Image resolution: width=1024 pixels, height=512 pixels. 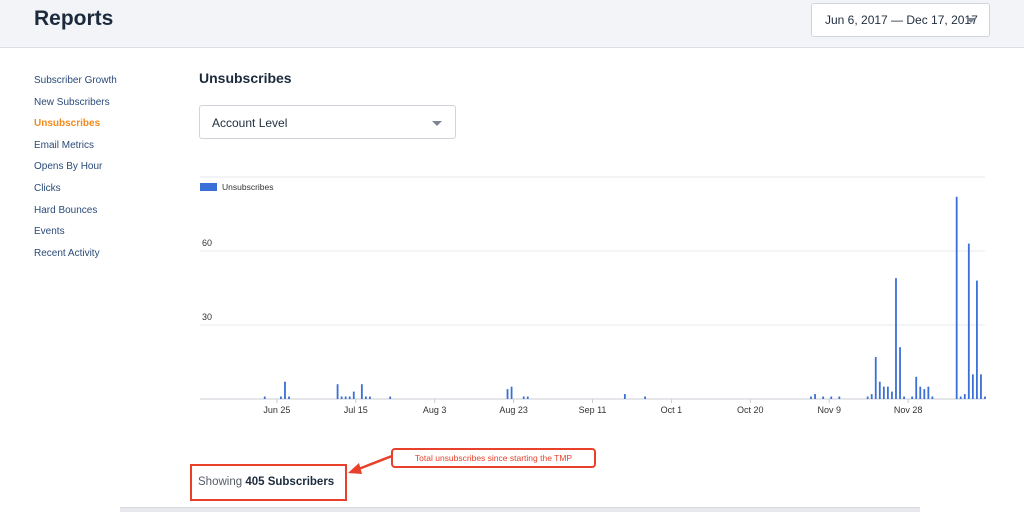 What do you see at coordinates (75, 128) in the screenshot?
I see `sidebar-item-unsubscribes: Unsubscribes` at bounding box center [75, 128].